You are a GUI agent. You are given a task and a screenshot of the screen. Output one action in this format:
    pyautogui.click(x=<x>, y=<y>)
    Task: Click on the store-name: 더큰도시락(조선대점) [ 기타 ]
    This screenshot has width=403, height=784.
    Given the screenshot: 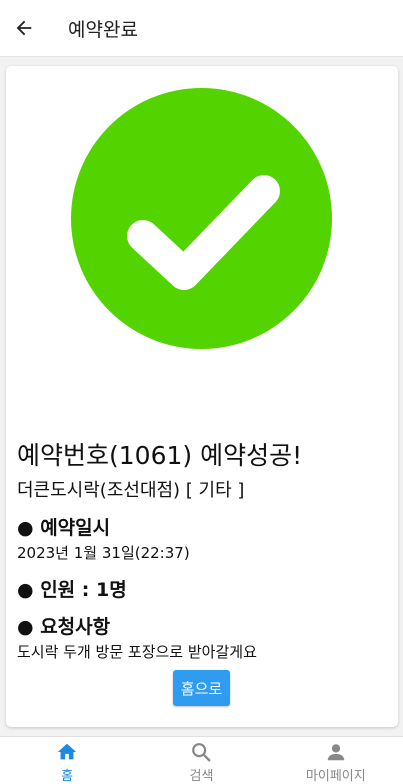 What is the action you would take?
    pyautogui.click(x=131, y=490)
    